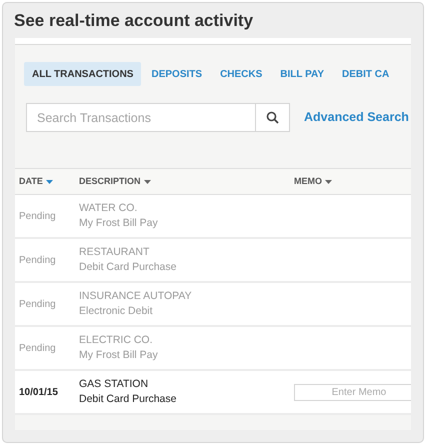 Image resolution: width=426 pixels, height=445 pixels. What do you see at coordinates (114, 384) in the screenshot?
I see `payee-name: GAS STATION` at bounding box center [114, 384].